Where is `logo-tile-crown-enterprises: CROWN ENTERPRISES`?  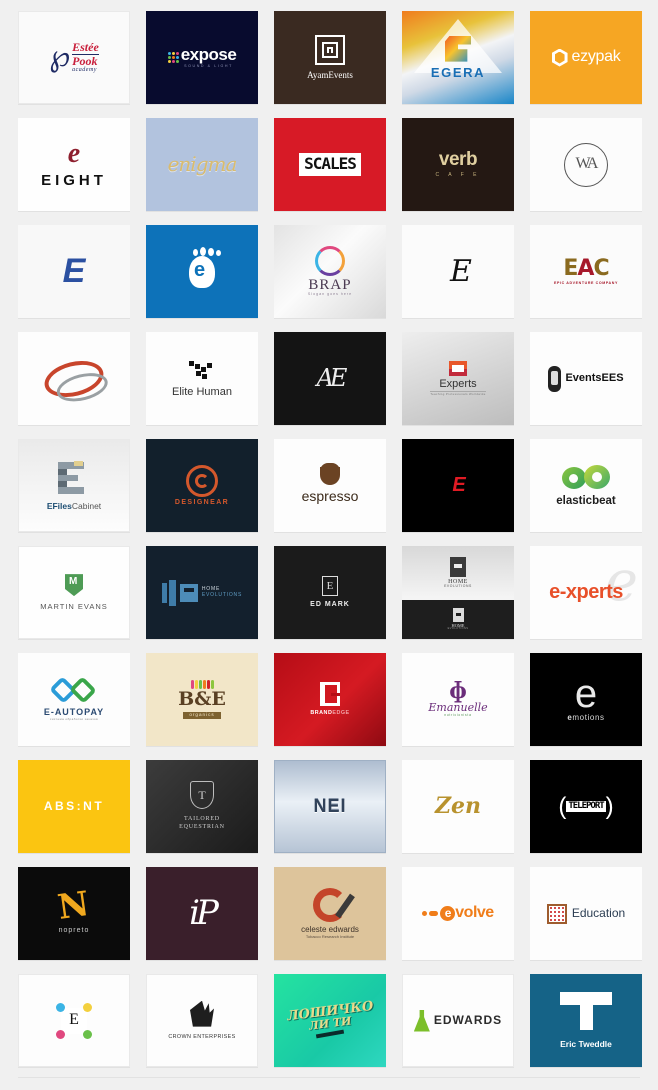 logo-tile-crown-enterprises: CROWN ENTERPRISES is located at coordinates (202, 1020).